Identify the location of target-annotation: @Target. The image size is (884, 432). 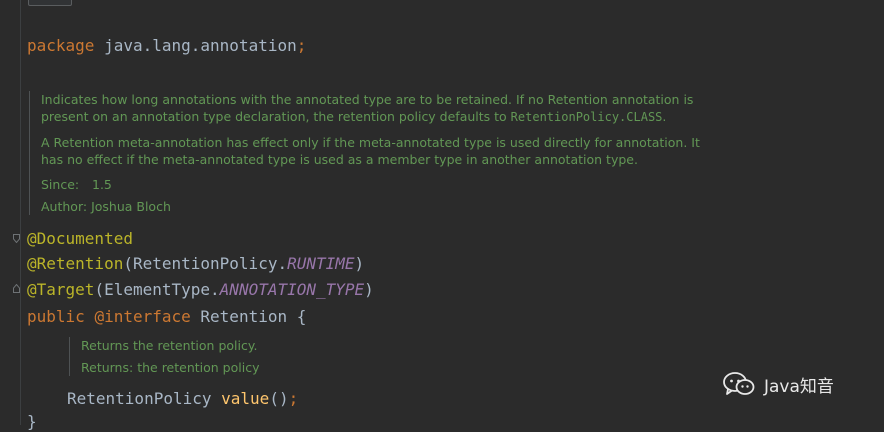
(61, 289).